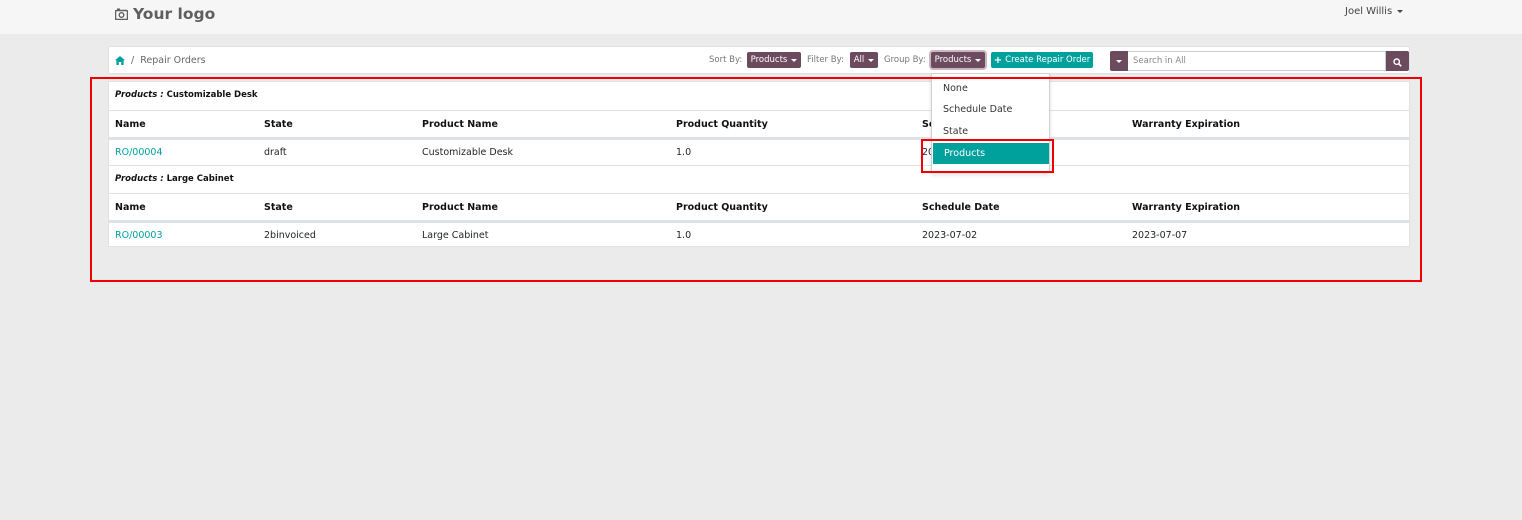 This screenshot has width=1522, height=520. Describe the element at coordinates (825, 60) in the screenshot. I see `filter-by-label: Filter By:` at that location.